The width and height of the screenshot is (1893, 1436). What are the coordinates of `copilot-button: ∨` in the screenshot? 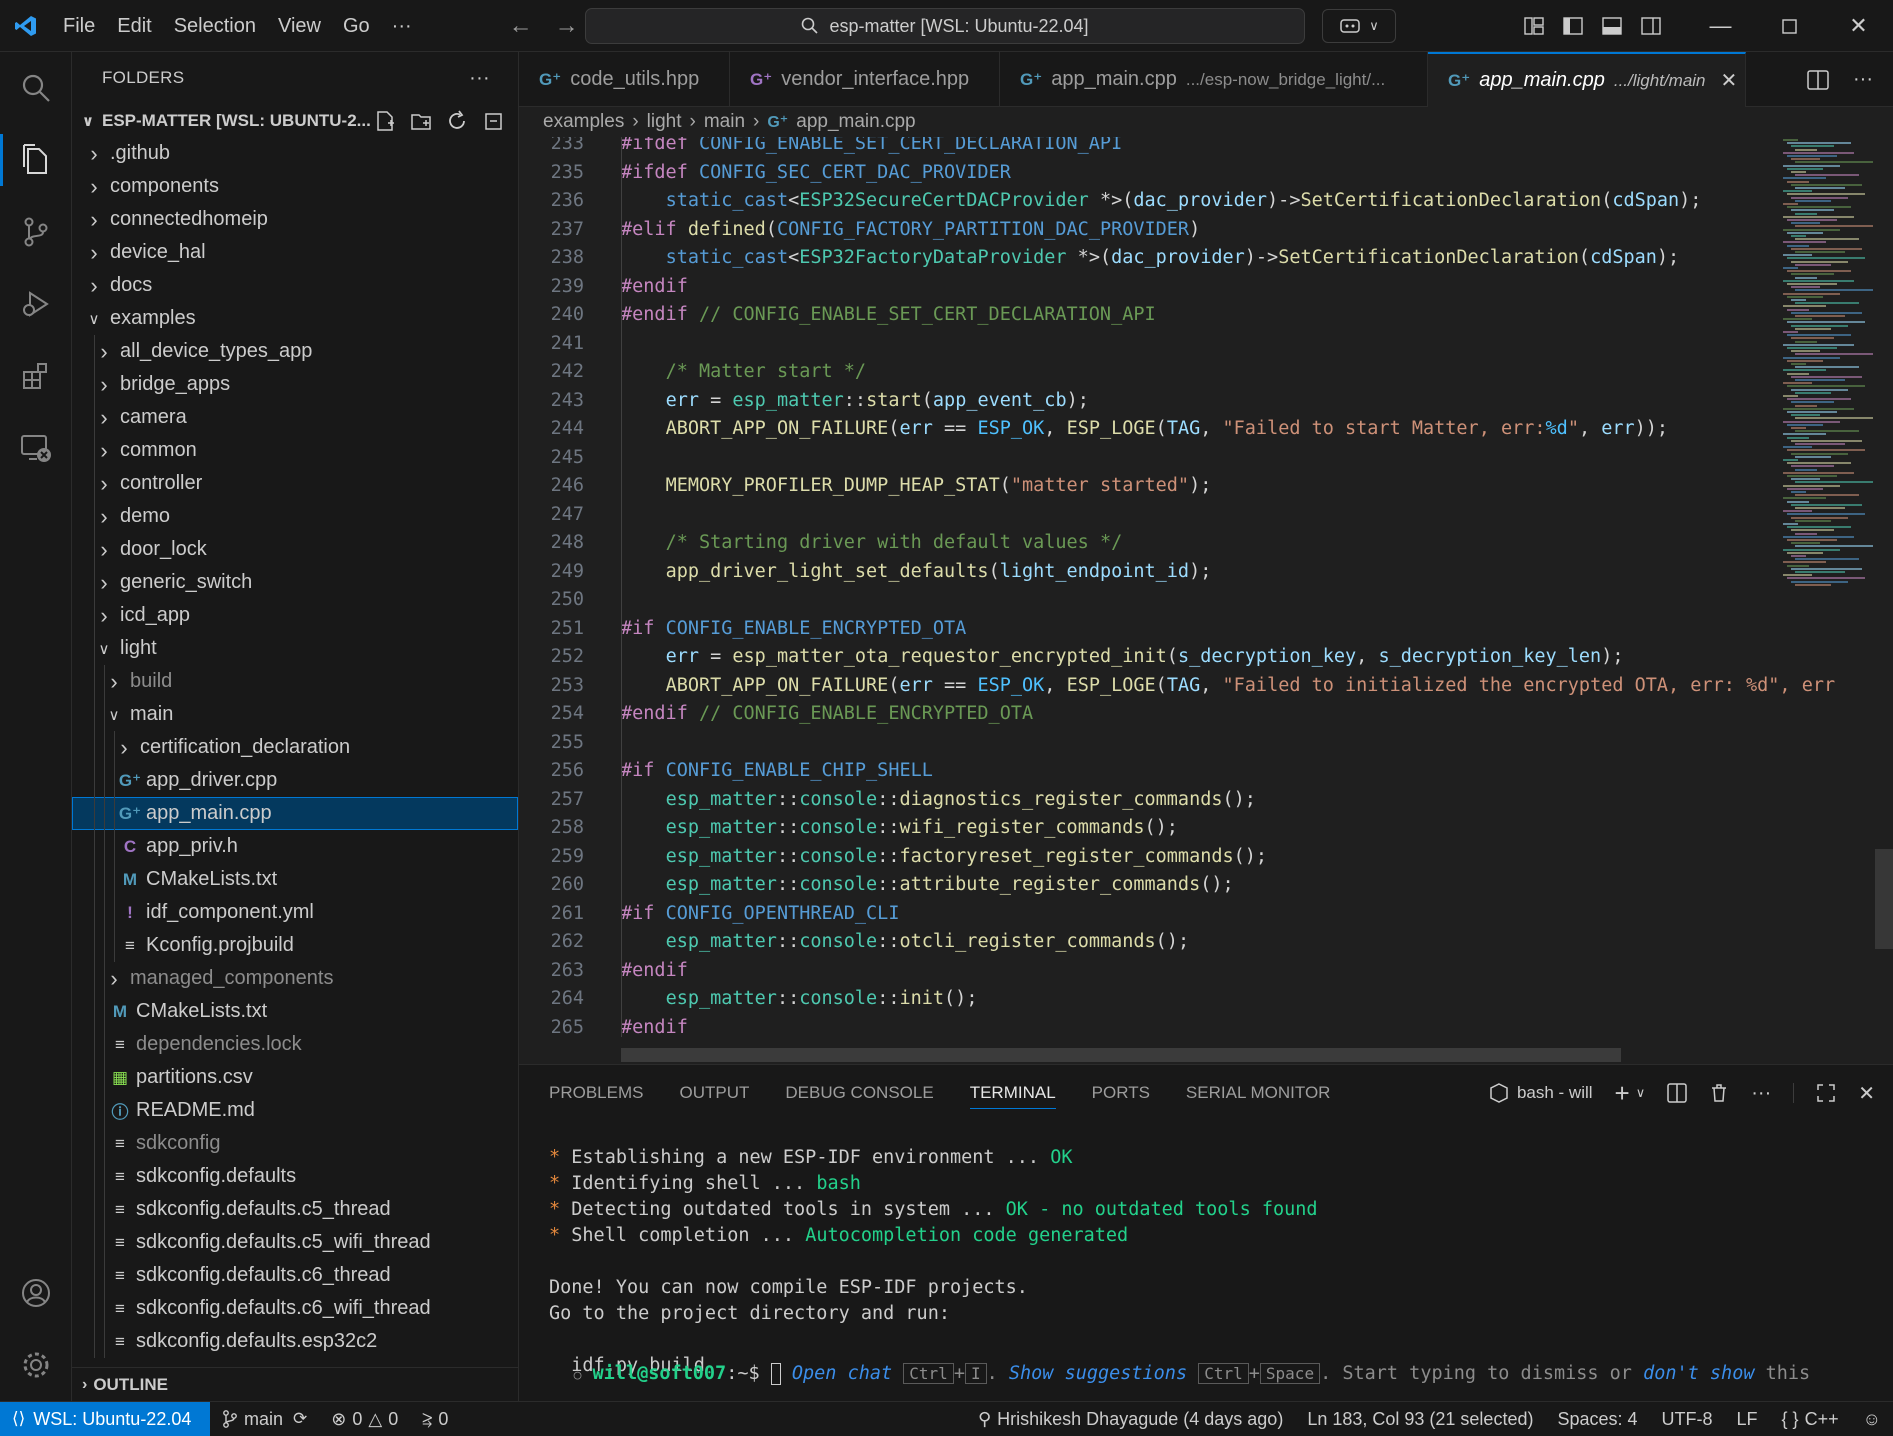 It's located at (1359, 26).